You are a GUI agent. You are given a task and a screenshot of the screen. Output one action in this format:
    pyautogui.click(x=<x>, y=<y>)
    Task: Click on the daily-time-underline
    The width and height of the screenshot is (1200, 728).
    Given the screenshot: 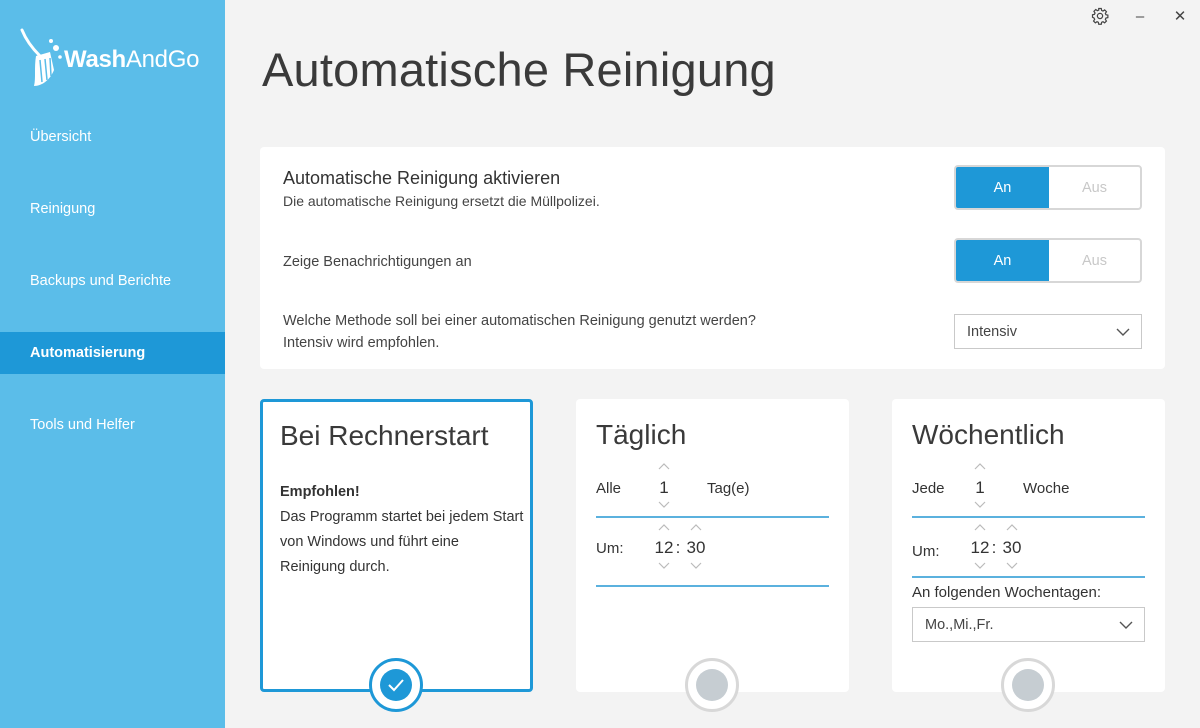 What is the action you would take?
    pyautogui.click(x=712, y=586)
    